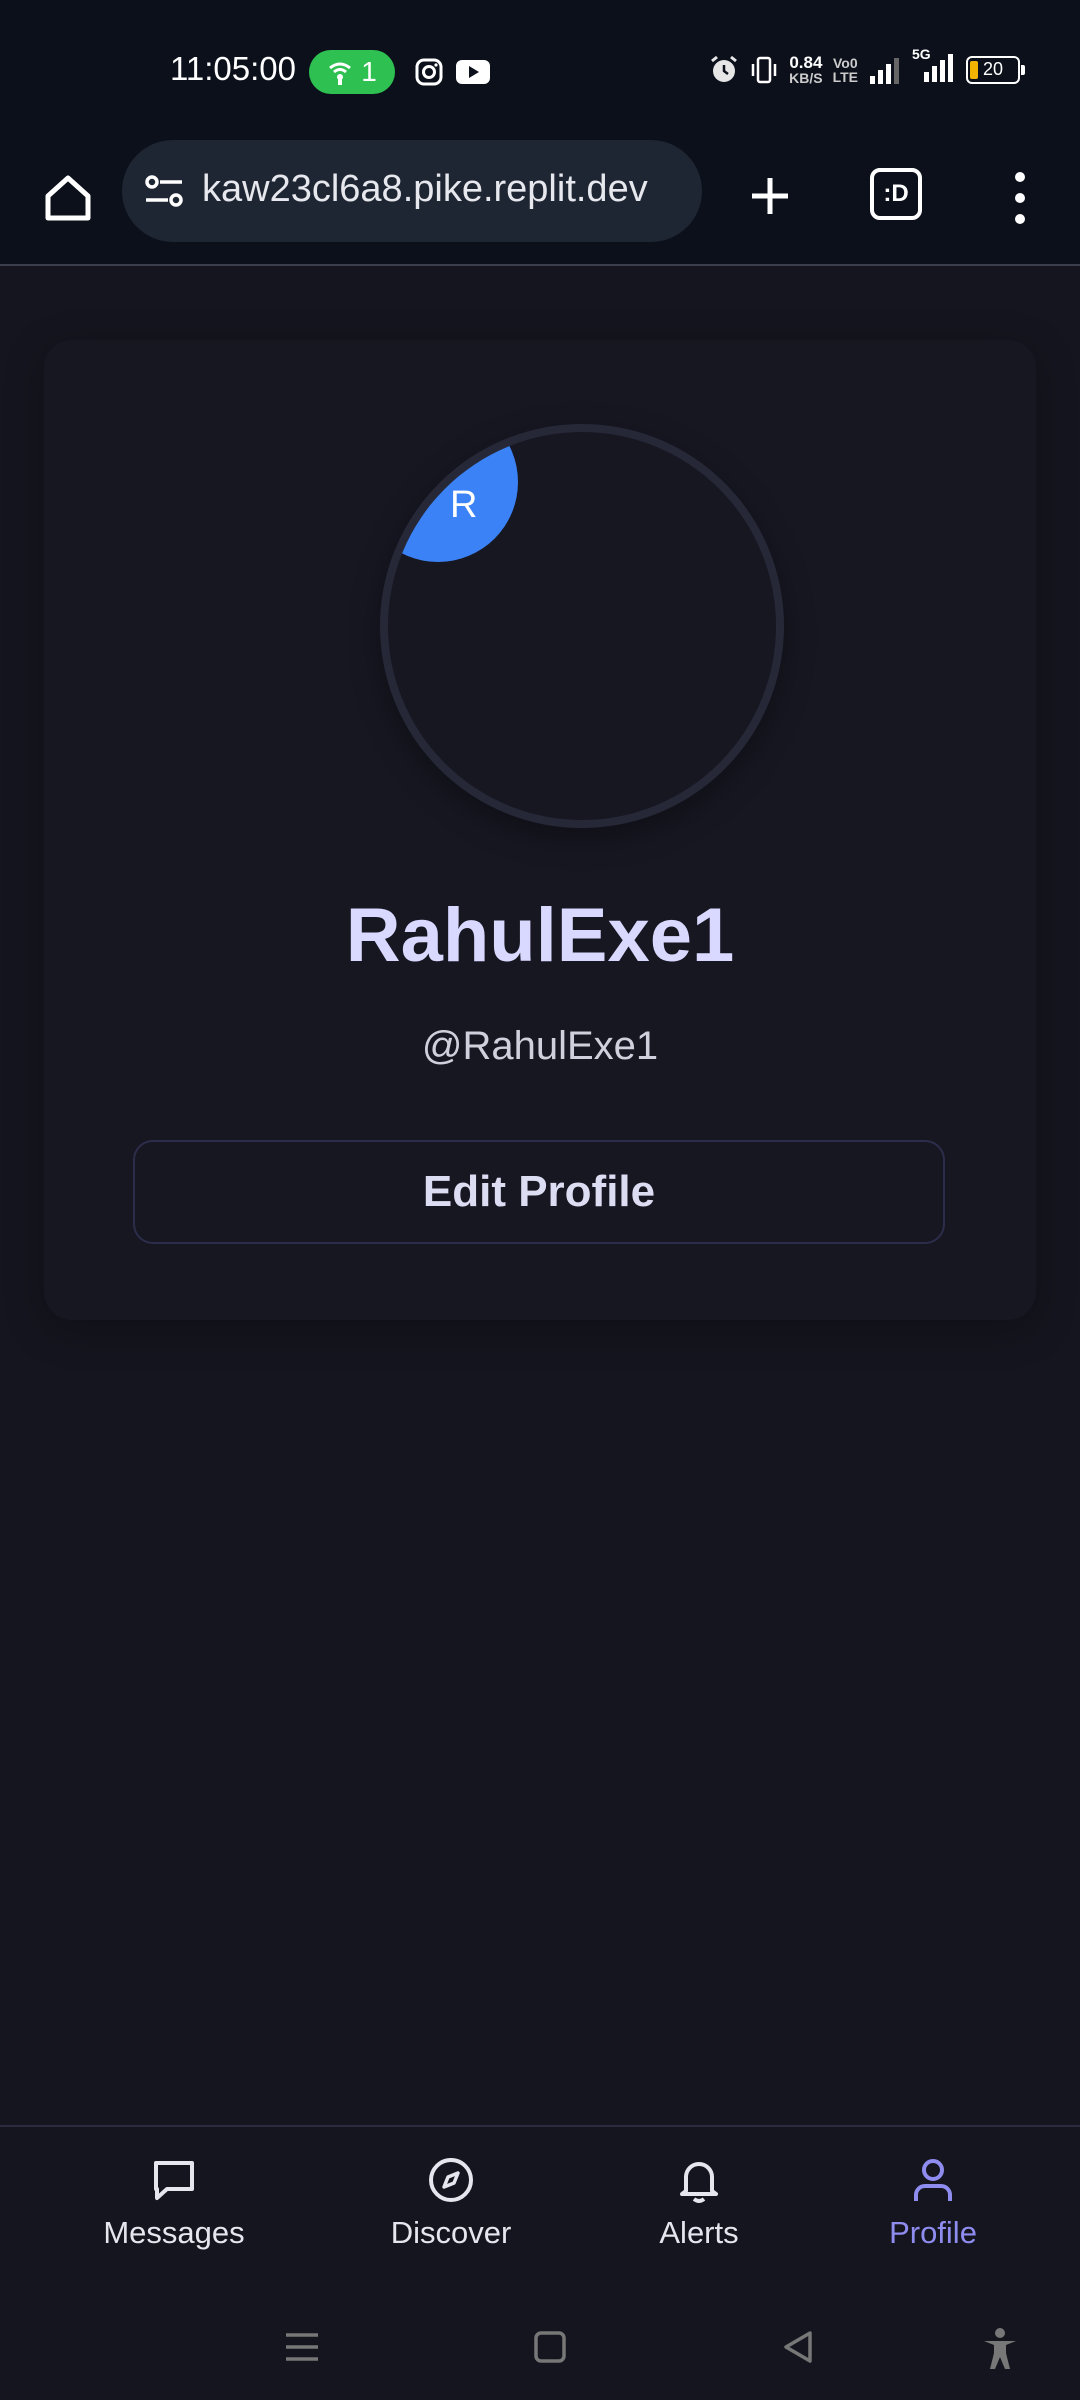 The height and width of the screenshot is (2400, 1080). I want to click on status-bar: 11:05:00 1 0.84 KB/S Vo0 LTE 5G 20, so click(540, 70).